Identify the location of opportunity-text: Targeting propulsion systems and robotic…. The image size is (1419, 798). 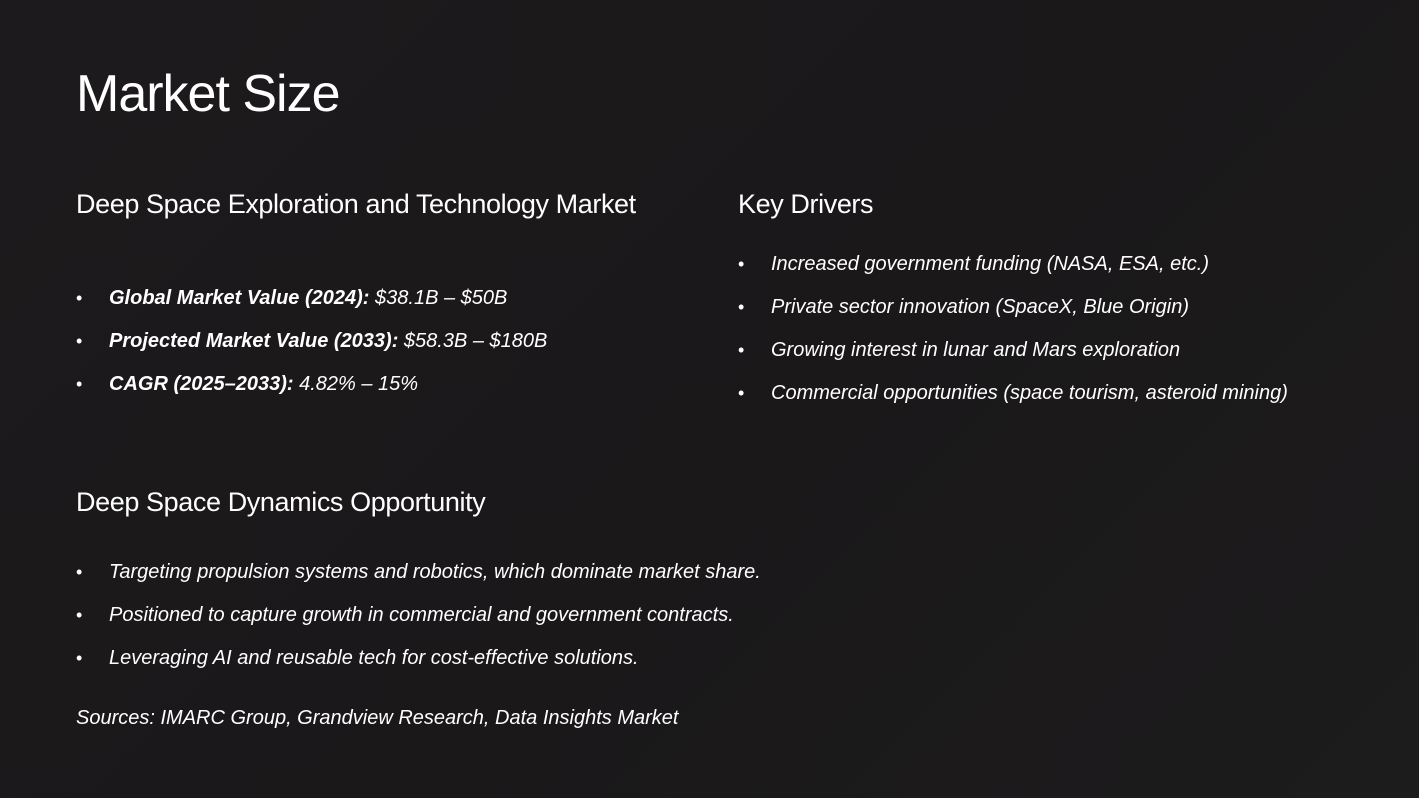
(435, 572).